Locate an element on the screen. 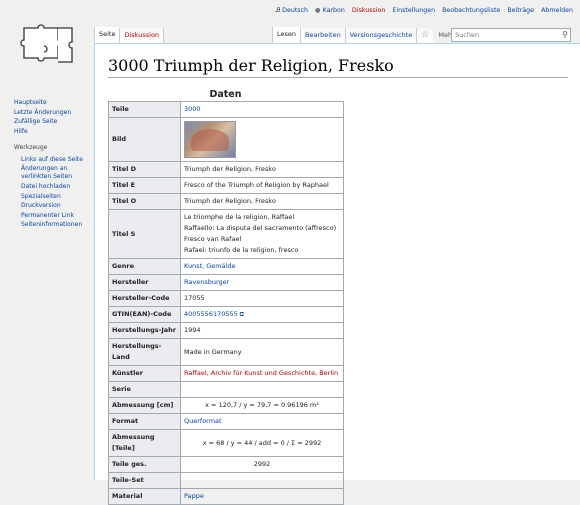  table-row: Herstellungs-Land Made in Germany is located at coordinates (226, 352).